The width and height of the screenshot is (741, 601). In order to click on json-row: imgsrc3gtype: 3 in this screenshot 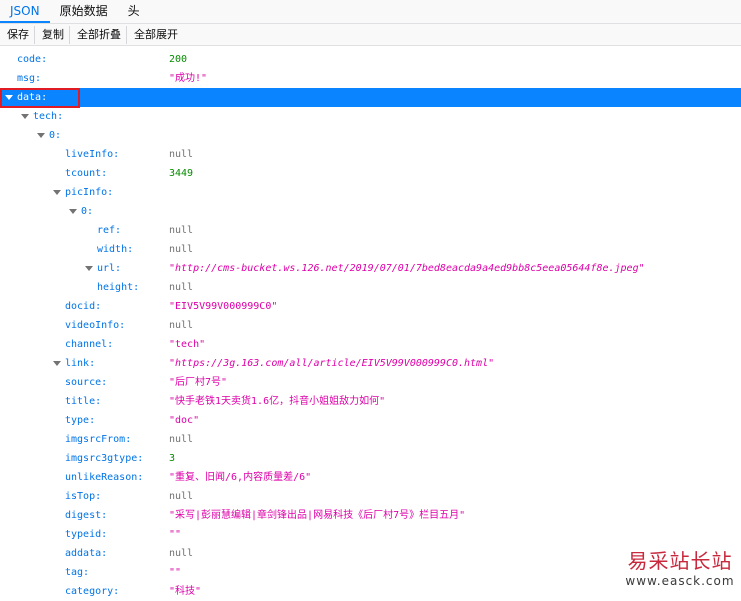, I will do `click(370, 458)`.